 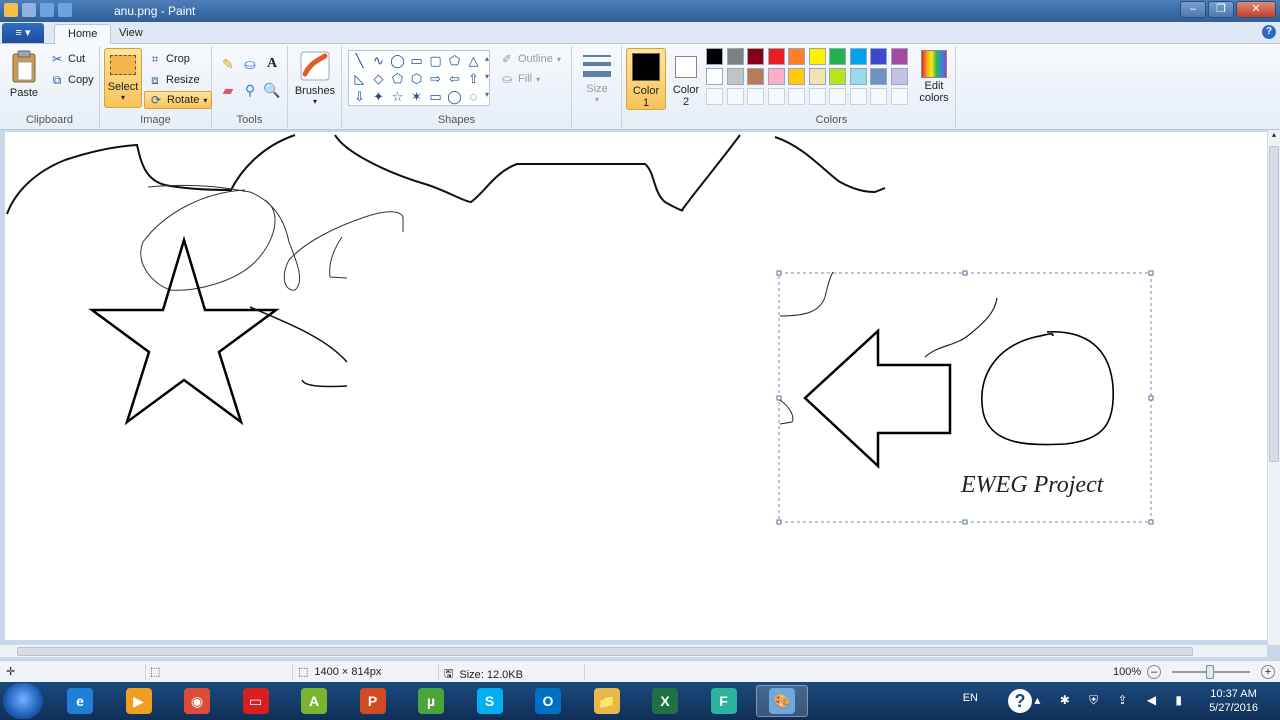 I want to click on shape-option: ⇦, so click(x=454, y=78).